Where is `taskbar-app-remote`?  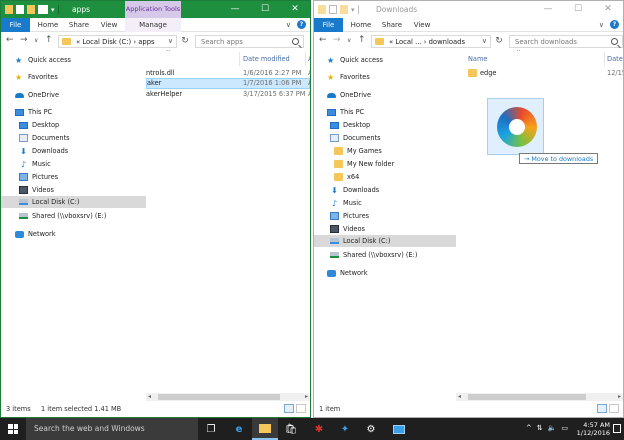
taskbar-app-remote is located at coordinates (399, 429).